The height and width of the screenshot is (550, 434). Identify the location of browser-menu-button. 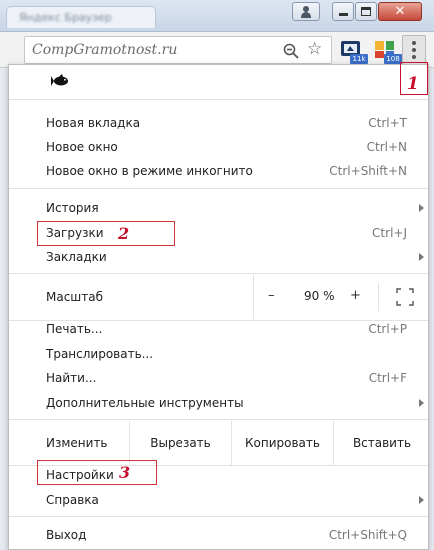
(414, 50).